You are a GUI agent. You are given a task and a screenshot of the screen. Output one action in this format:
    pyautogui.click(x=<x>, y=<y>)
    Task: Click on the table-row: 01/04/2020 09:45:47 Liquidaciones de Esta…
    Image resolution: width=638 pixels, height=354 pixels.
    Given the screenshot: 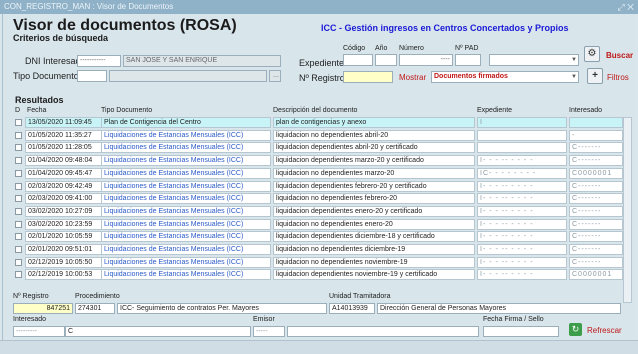 What is the action you would take?
    pyautogui.click(x=318, y=173)
    